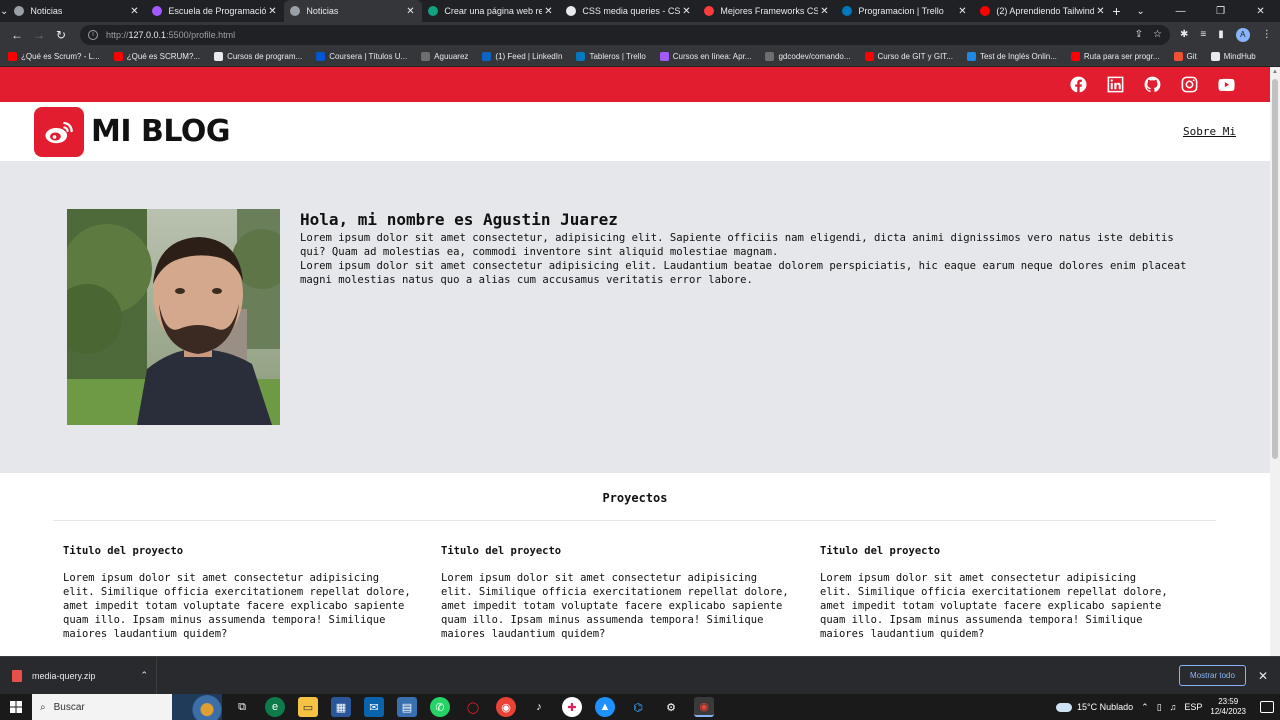 This screenshot has height=720, width=1280. Describe the element at coordinates (275, 707) in the screenshot. I see `edge-icon: e` at that location.